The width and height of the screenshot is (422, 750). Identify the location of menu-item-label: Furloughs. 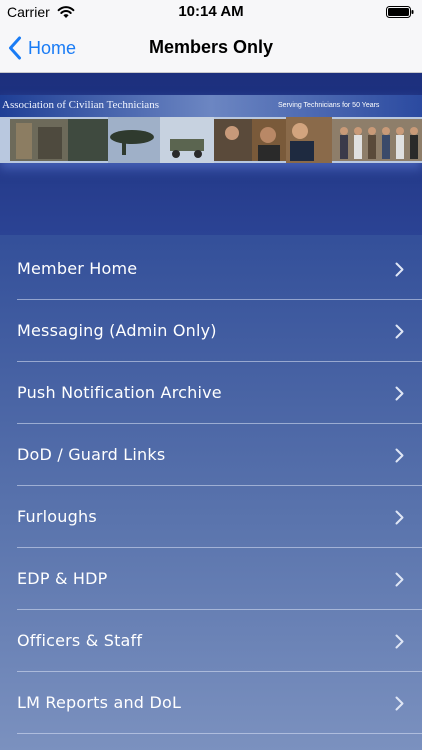
(57, 516).